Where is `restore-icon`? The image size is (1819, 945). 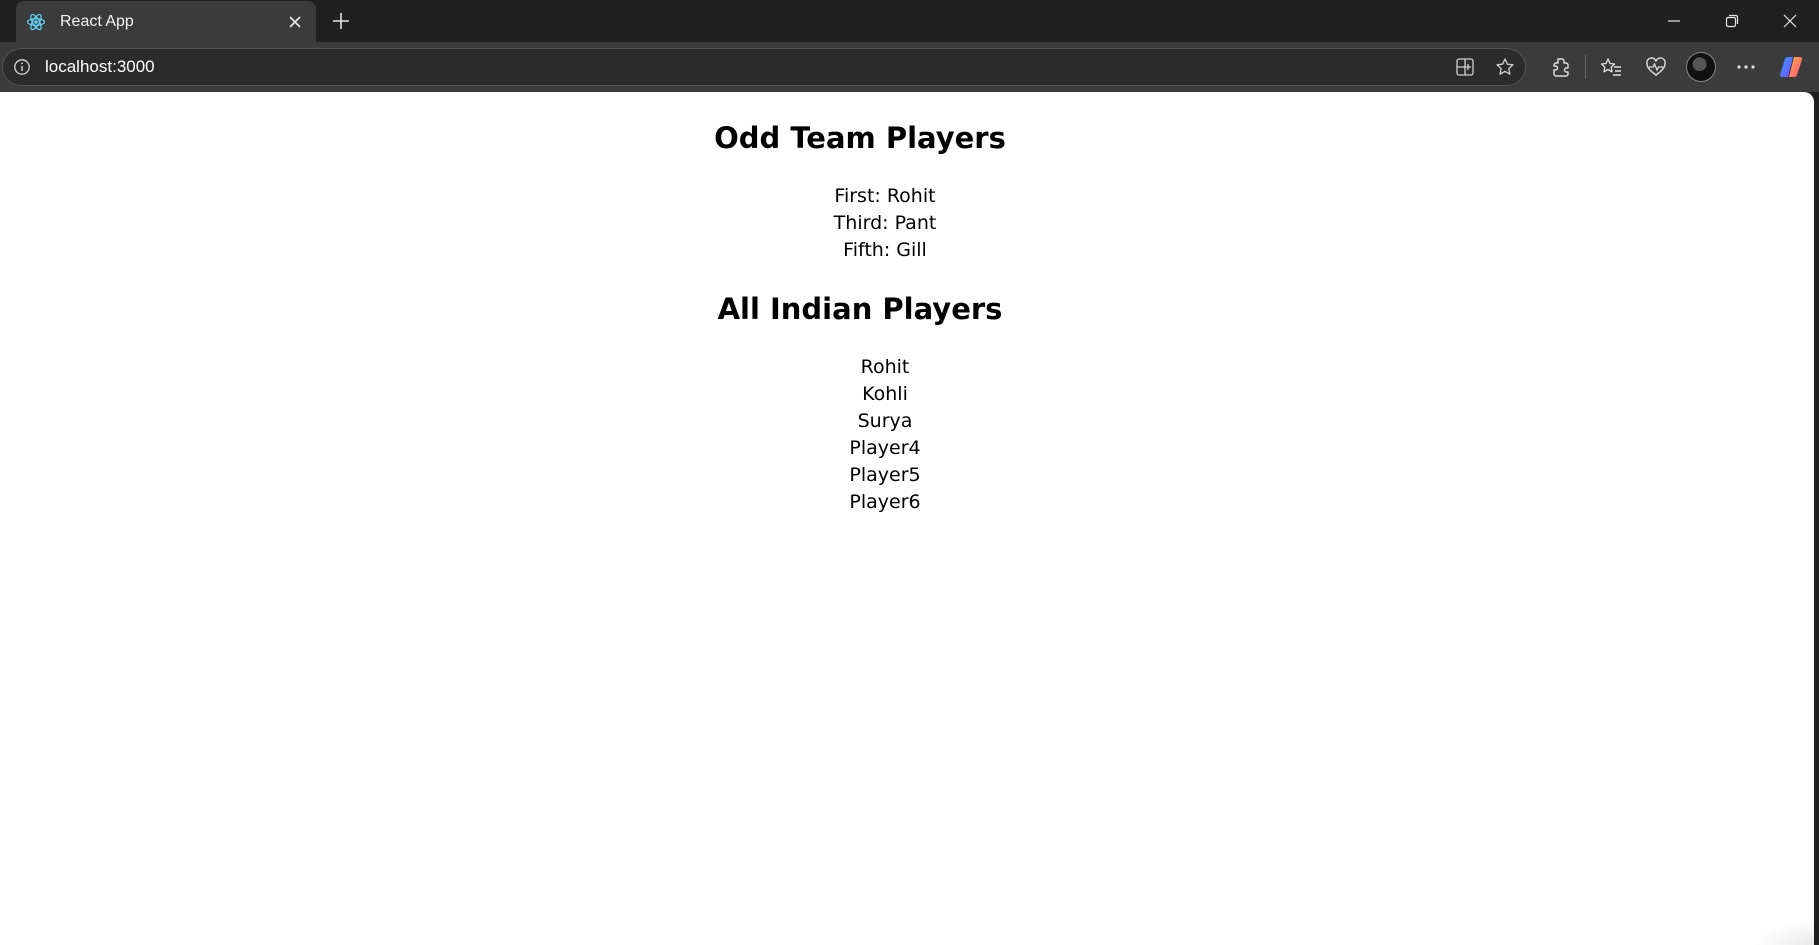
restore-icon is located at coordinates (1732, 21).